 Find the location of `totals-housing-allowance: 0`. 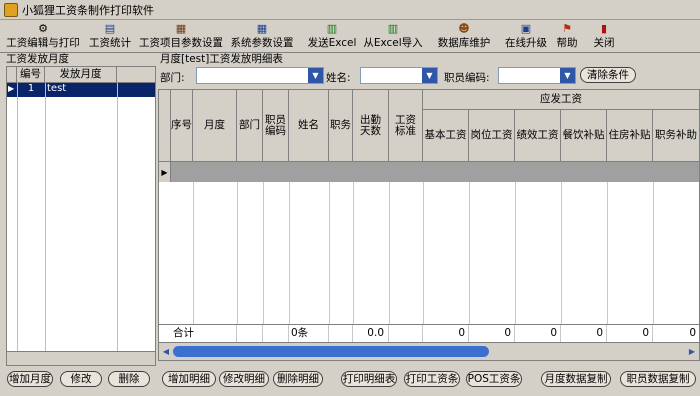

totals-housing-allowance: 0 is located at coordinates (630, 333).